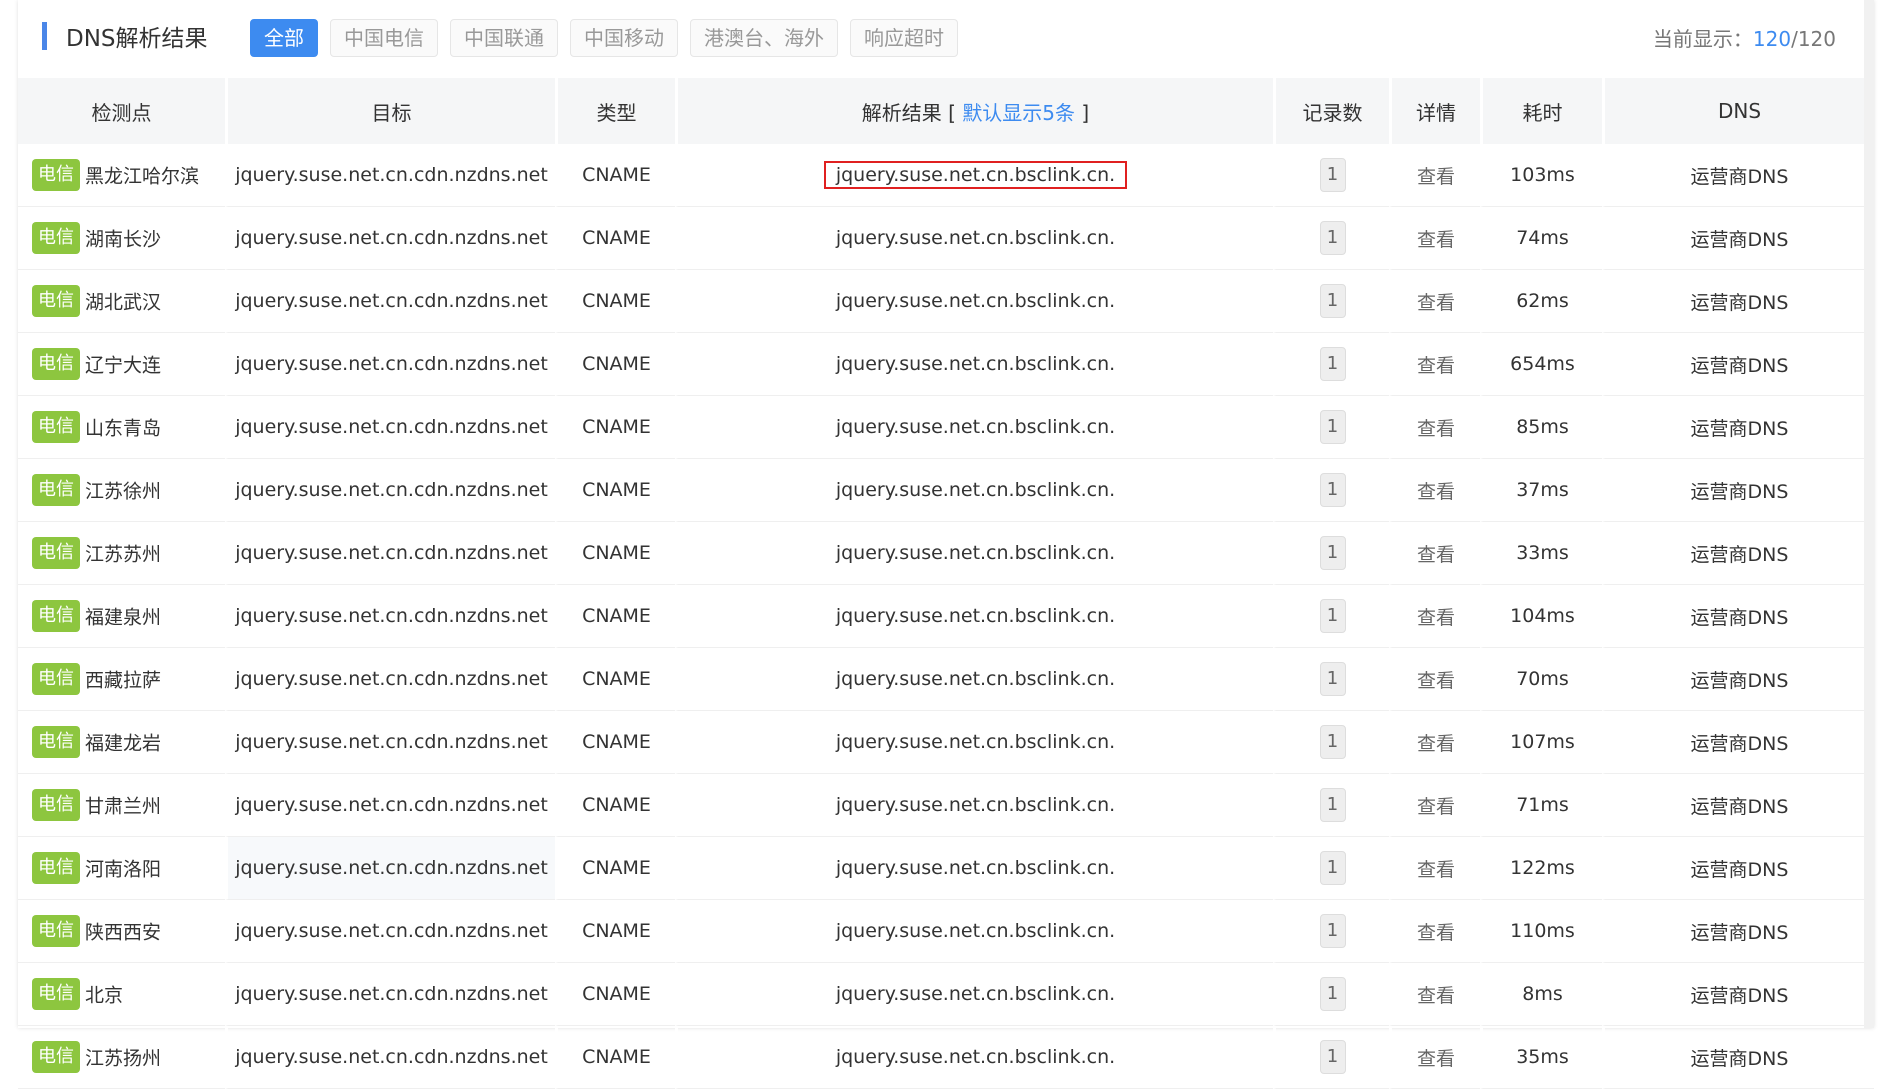 The height and width of the screenshot is (1089, 1885). I want to click on probe-cell: 电信 山东青岛, so click(121, 427).